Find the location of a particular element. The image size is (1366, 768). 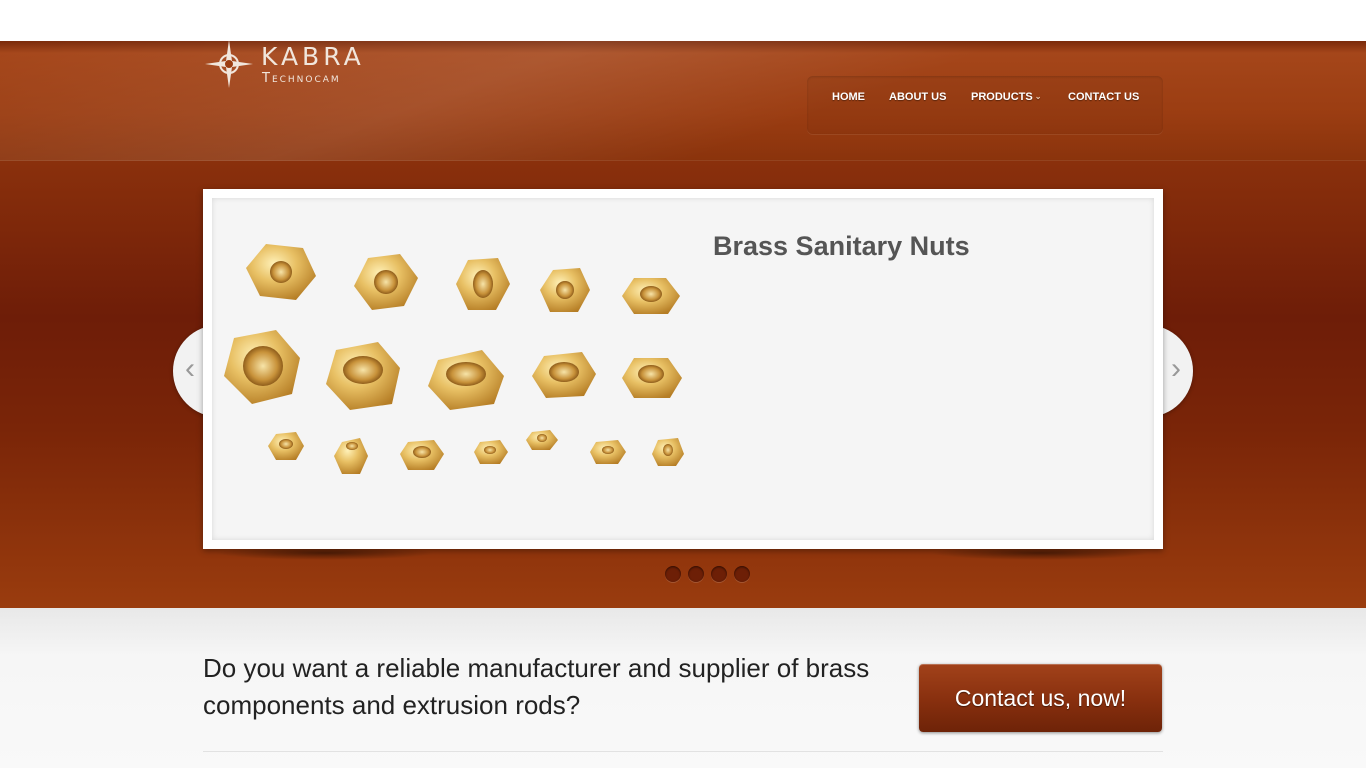

nav-item-products-label: PRODUCTS is located at coordinates (1002, 97).